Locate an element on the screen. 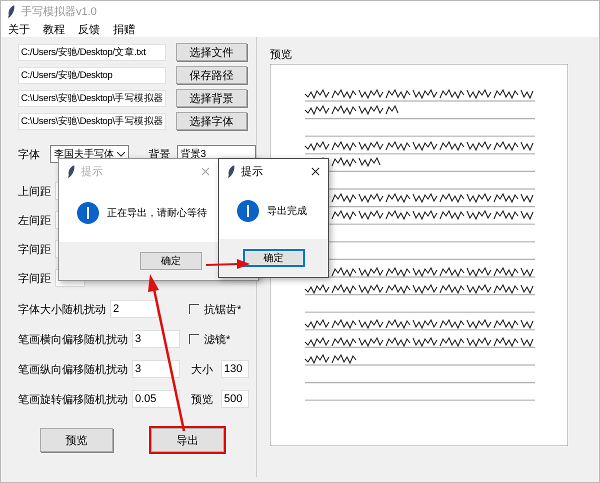 This screenshot has height=483, width=600. option-field: 130 is located at coordinates (235, 369).